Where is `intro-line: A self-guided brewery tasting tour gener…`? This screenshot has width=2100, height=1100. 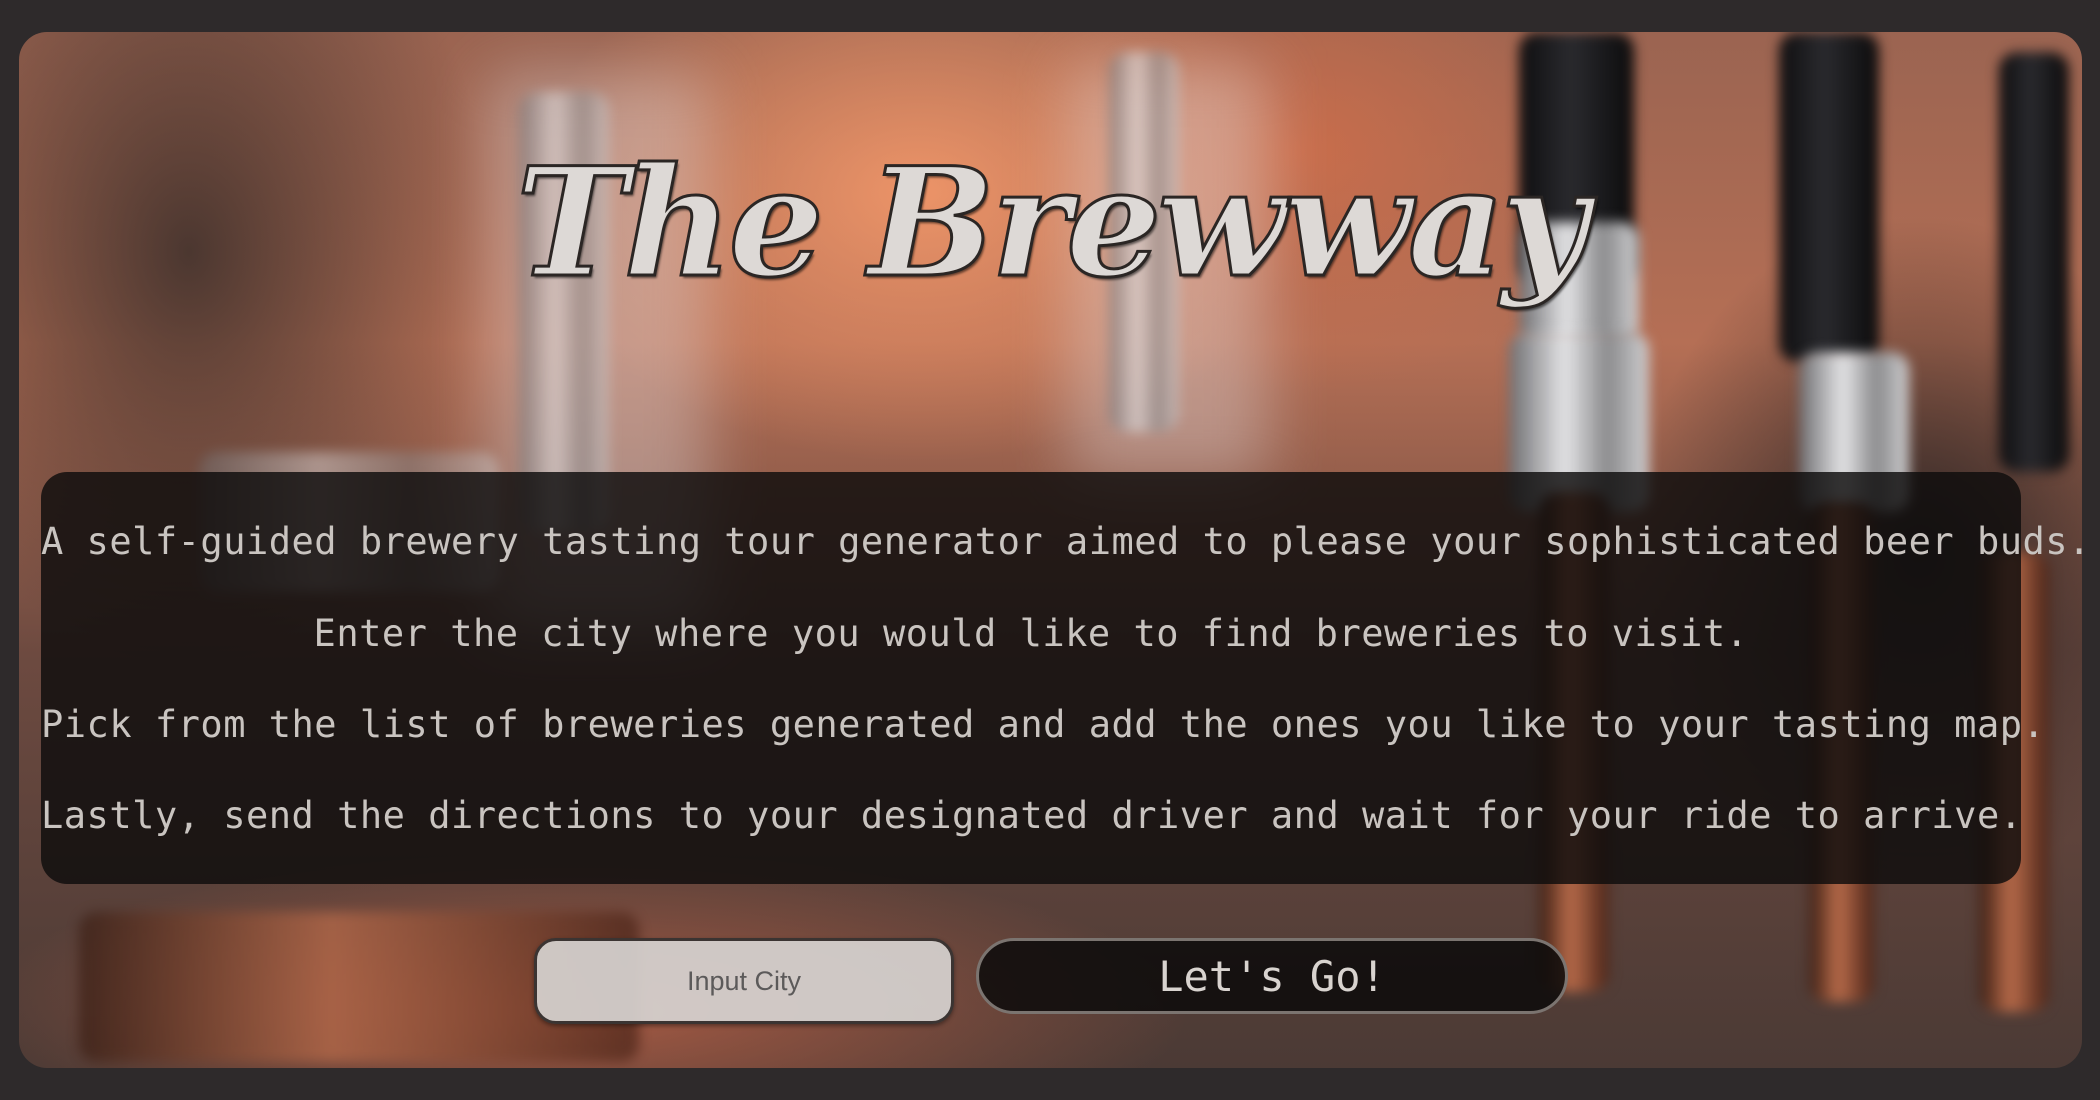
intro-line: A self-guided brewery tasting tour gener… is located at coordinates (1066, 541).